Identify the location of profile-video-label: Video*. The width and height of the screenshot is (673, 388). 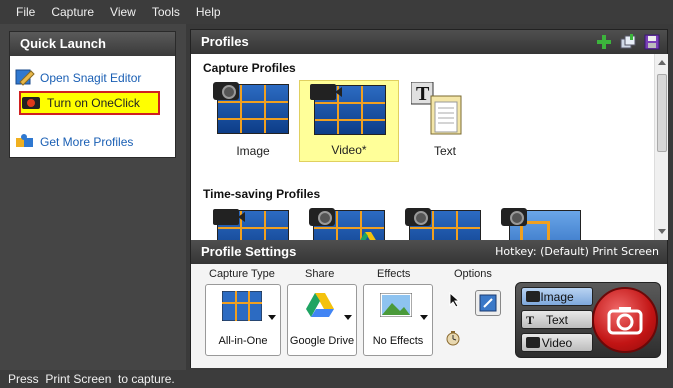
(349, 150).